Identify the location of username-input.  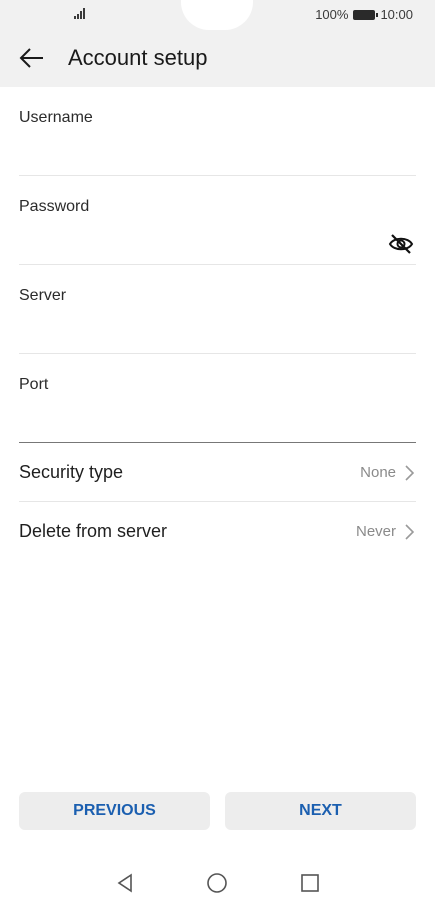
(199, 149).